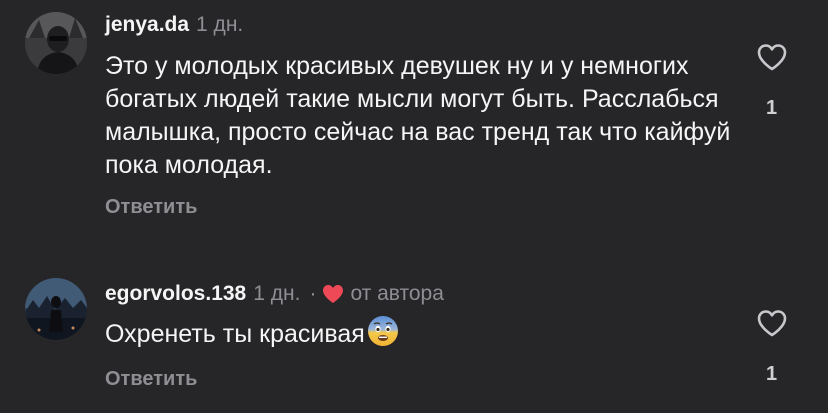 The image size is (828, 413). I want to click on author-like-label: от автора, so click(397, 293).